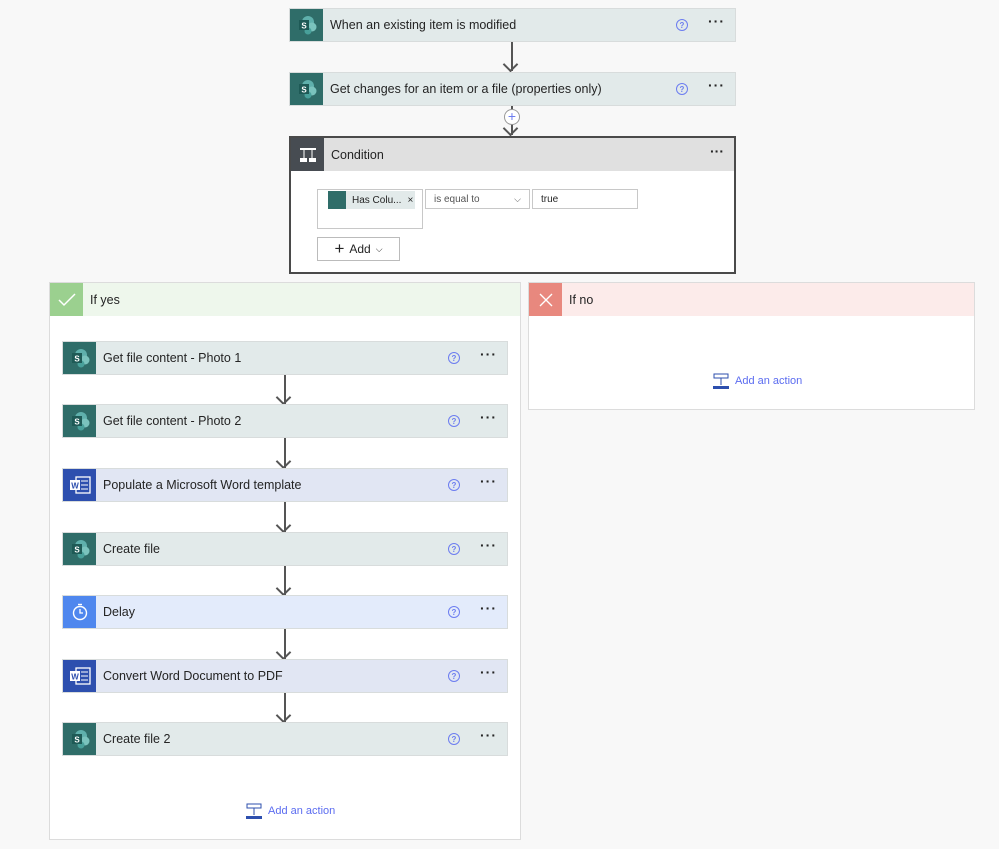 This screenshot has width=999, height=849. I want to click on value-input: true, so click(585, 199).